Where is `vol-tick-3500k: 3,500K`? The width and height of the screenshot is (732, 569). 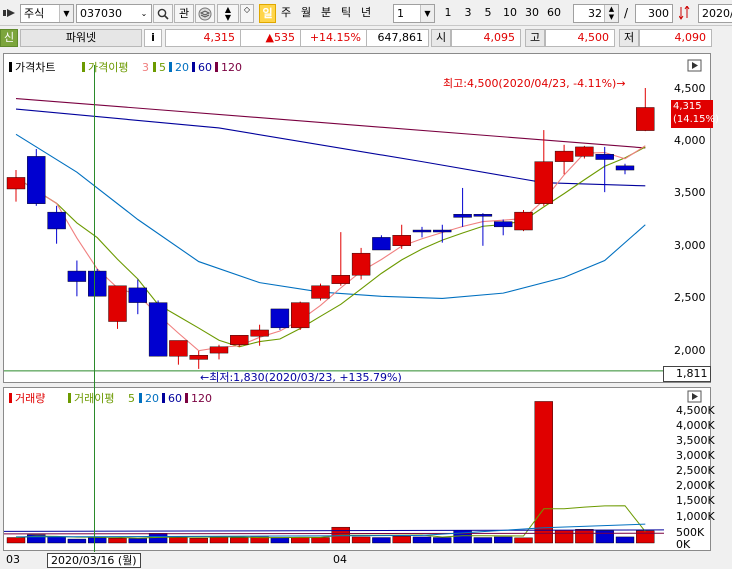 vol-tick-3500k: 3,500K is located at coordinates (695, 440).